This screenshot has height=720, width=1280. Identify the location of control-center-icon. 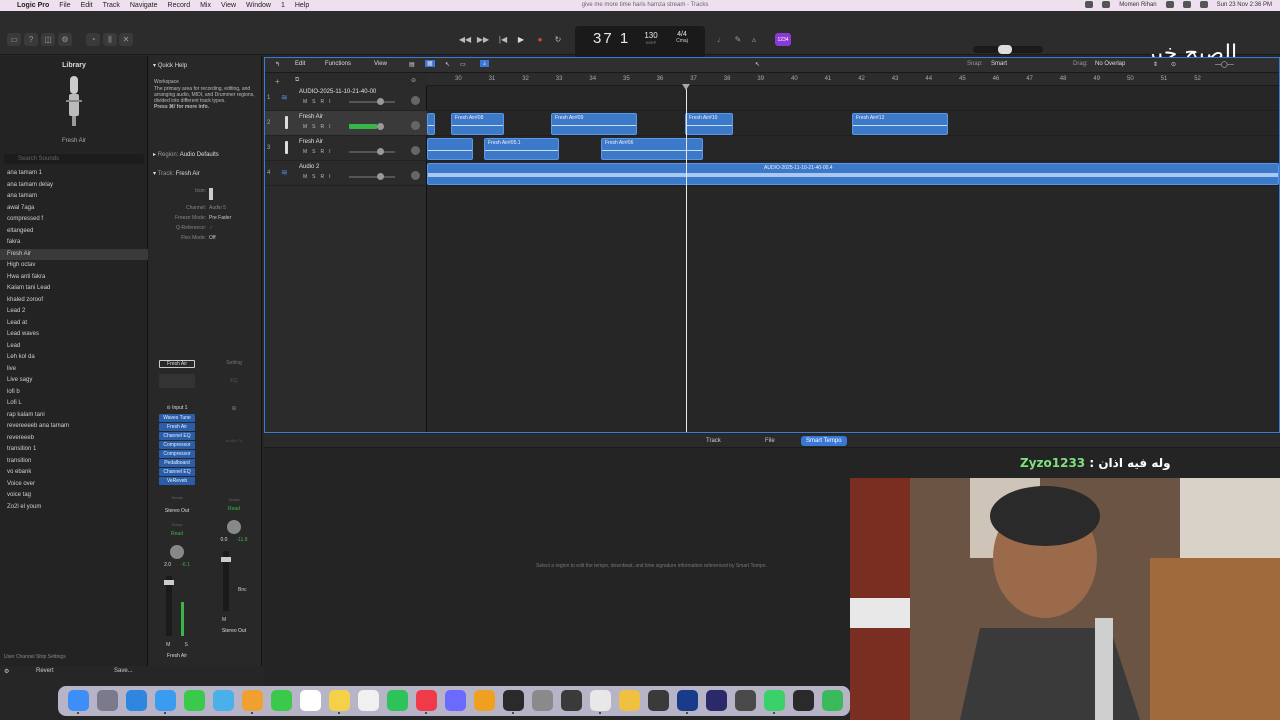
(1203, 4).